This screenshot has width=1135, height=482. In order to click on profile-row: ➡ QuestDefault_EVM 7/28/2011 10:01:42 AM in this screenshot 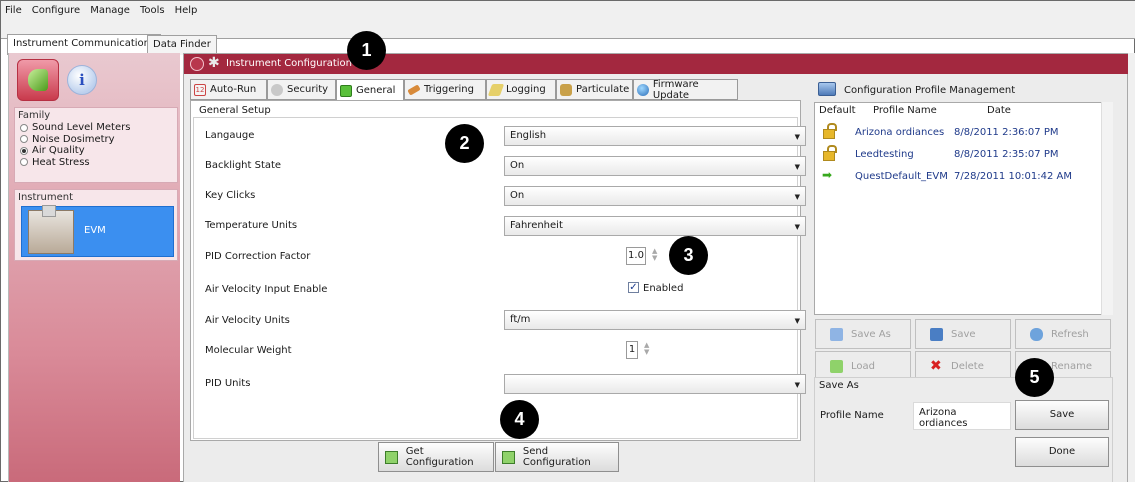, I will do `click(960, 175)`.